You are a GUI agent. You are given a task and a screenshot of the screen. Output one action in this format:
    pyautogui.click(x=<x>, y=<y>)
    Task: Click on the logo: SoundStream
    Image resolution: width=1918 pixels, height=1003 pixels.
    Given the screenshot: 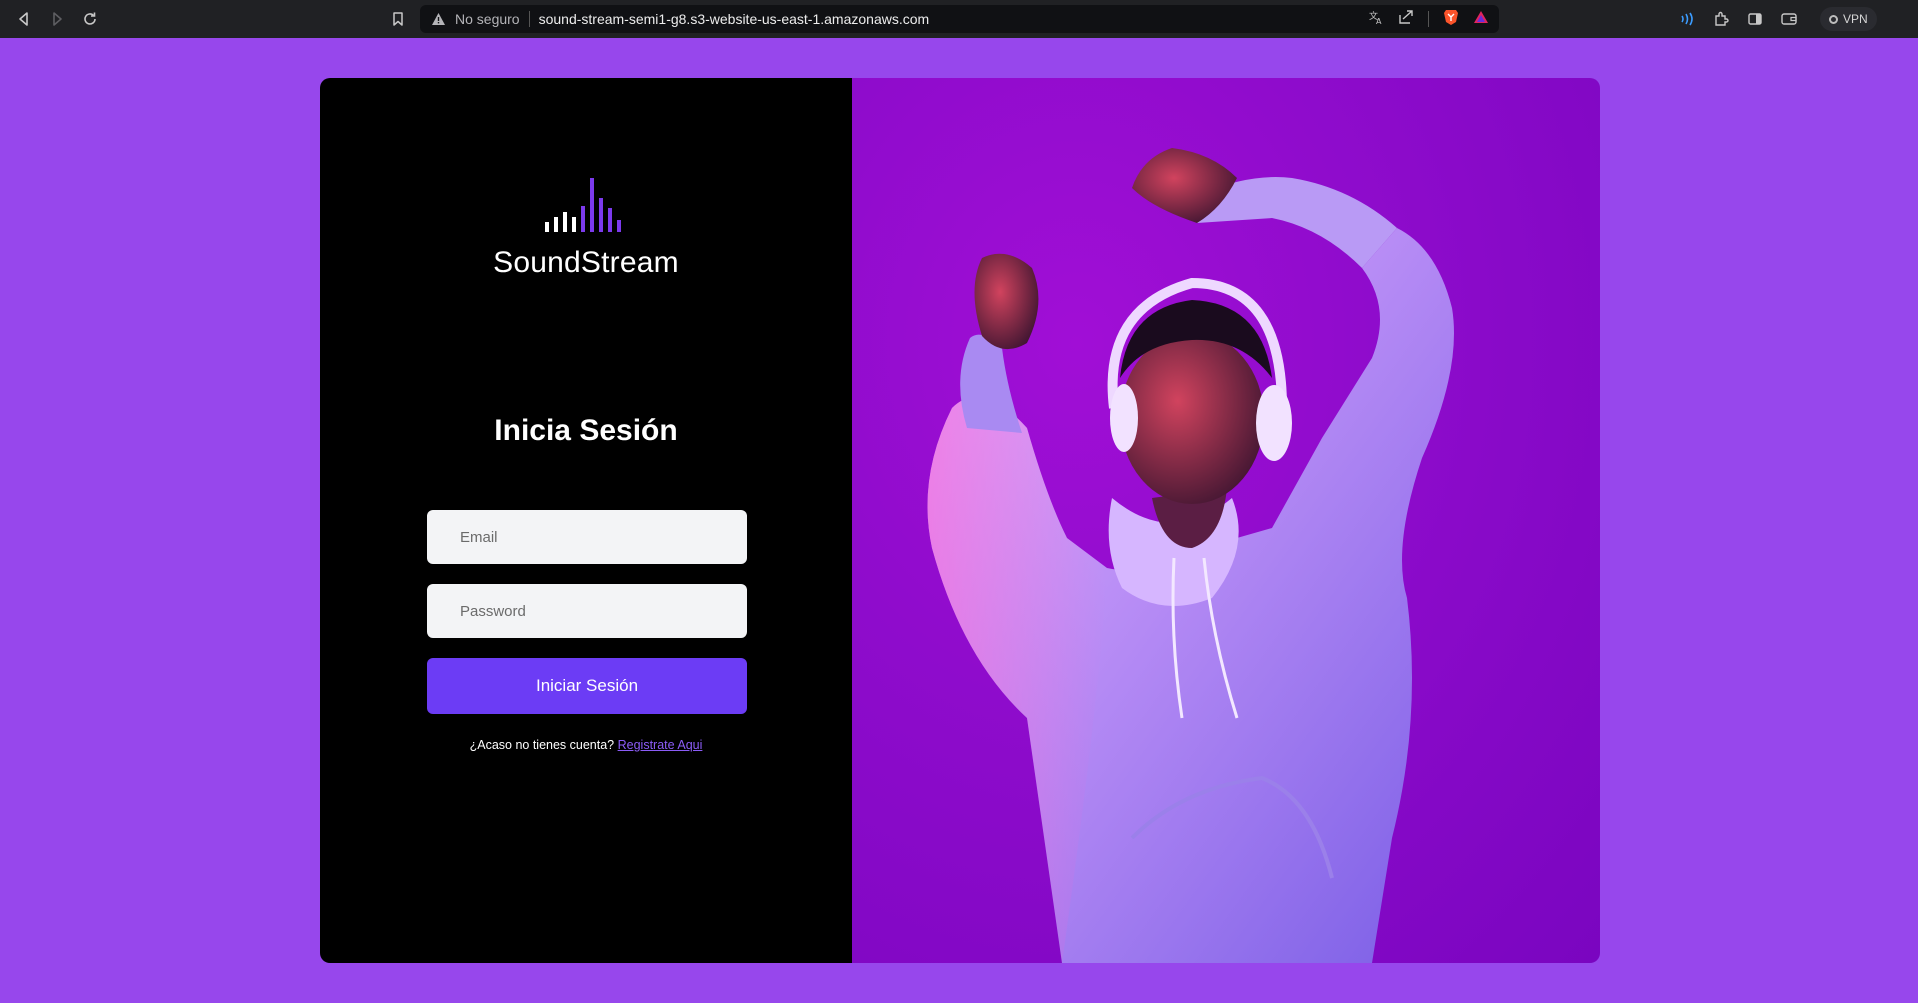 What is the action you would take?
    pyautogui.click(x=586, y=228)
    